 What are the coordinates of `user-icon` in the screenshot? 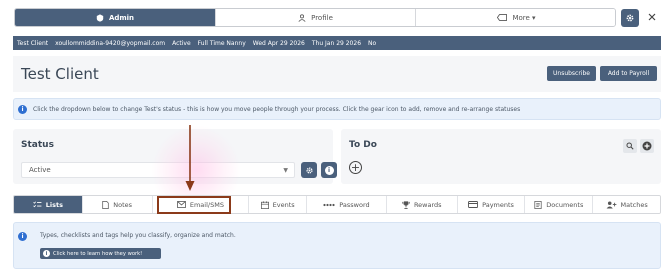 It's located at (302, 17).